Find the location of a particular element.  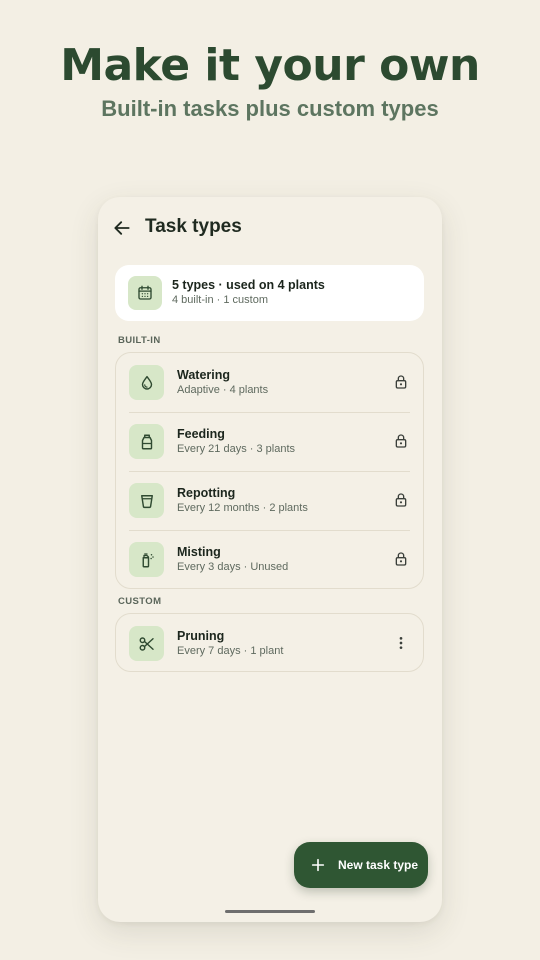

page-title: Task types is located at coordinates (193, 226).